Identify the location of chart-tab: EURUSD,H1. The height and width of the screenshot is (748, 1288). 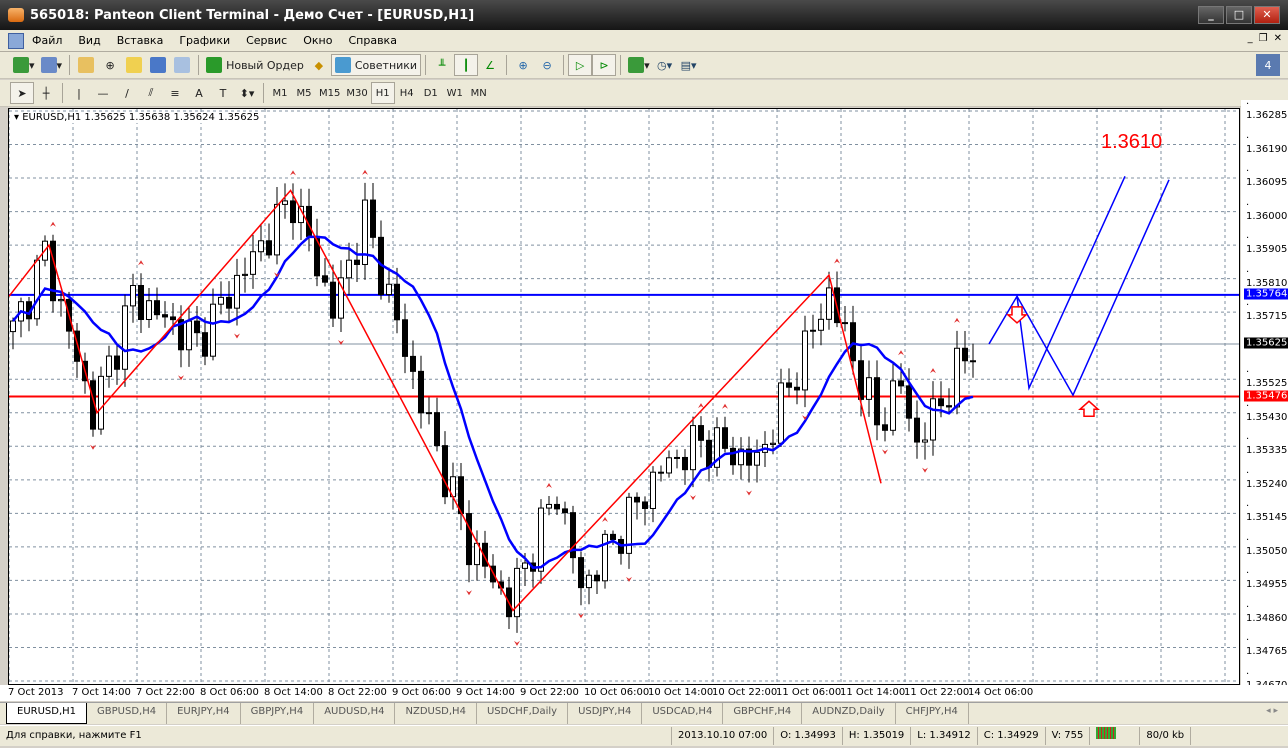
(47, 713).